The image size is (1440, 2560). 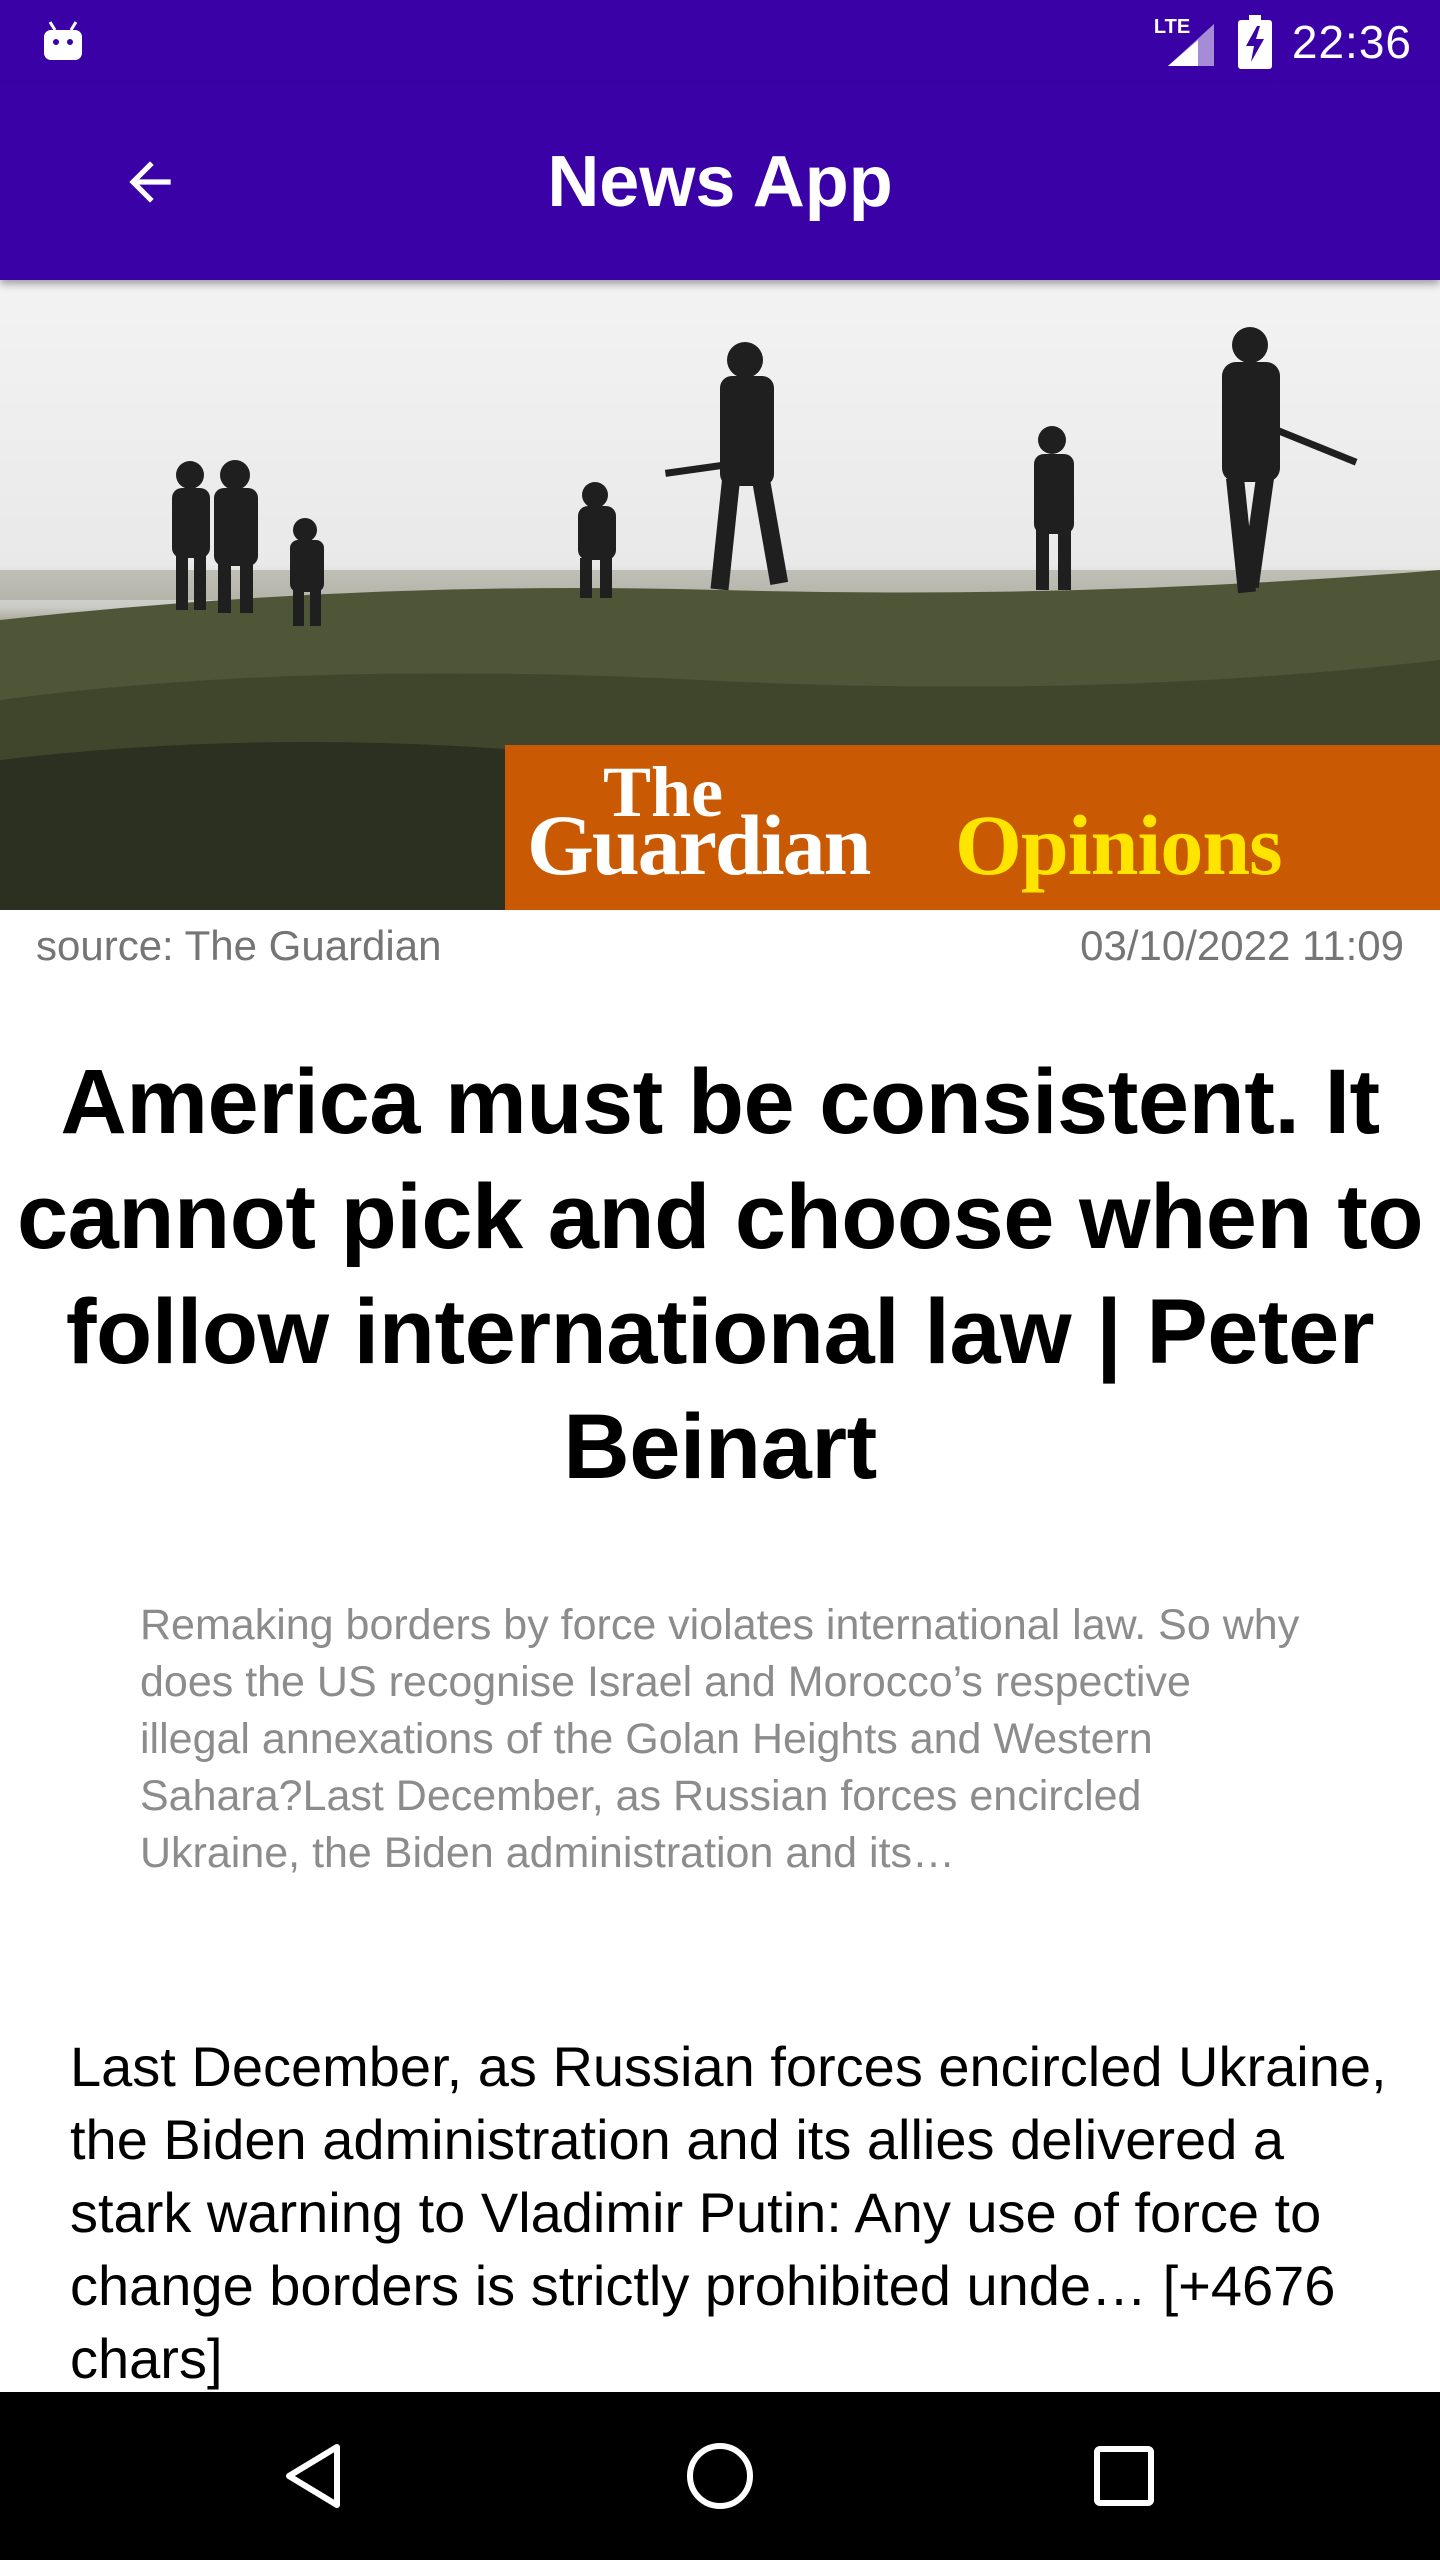 I want to click on nav-recents-button, so click(x=1124, y=2476).